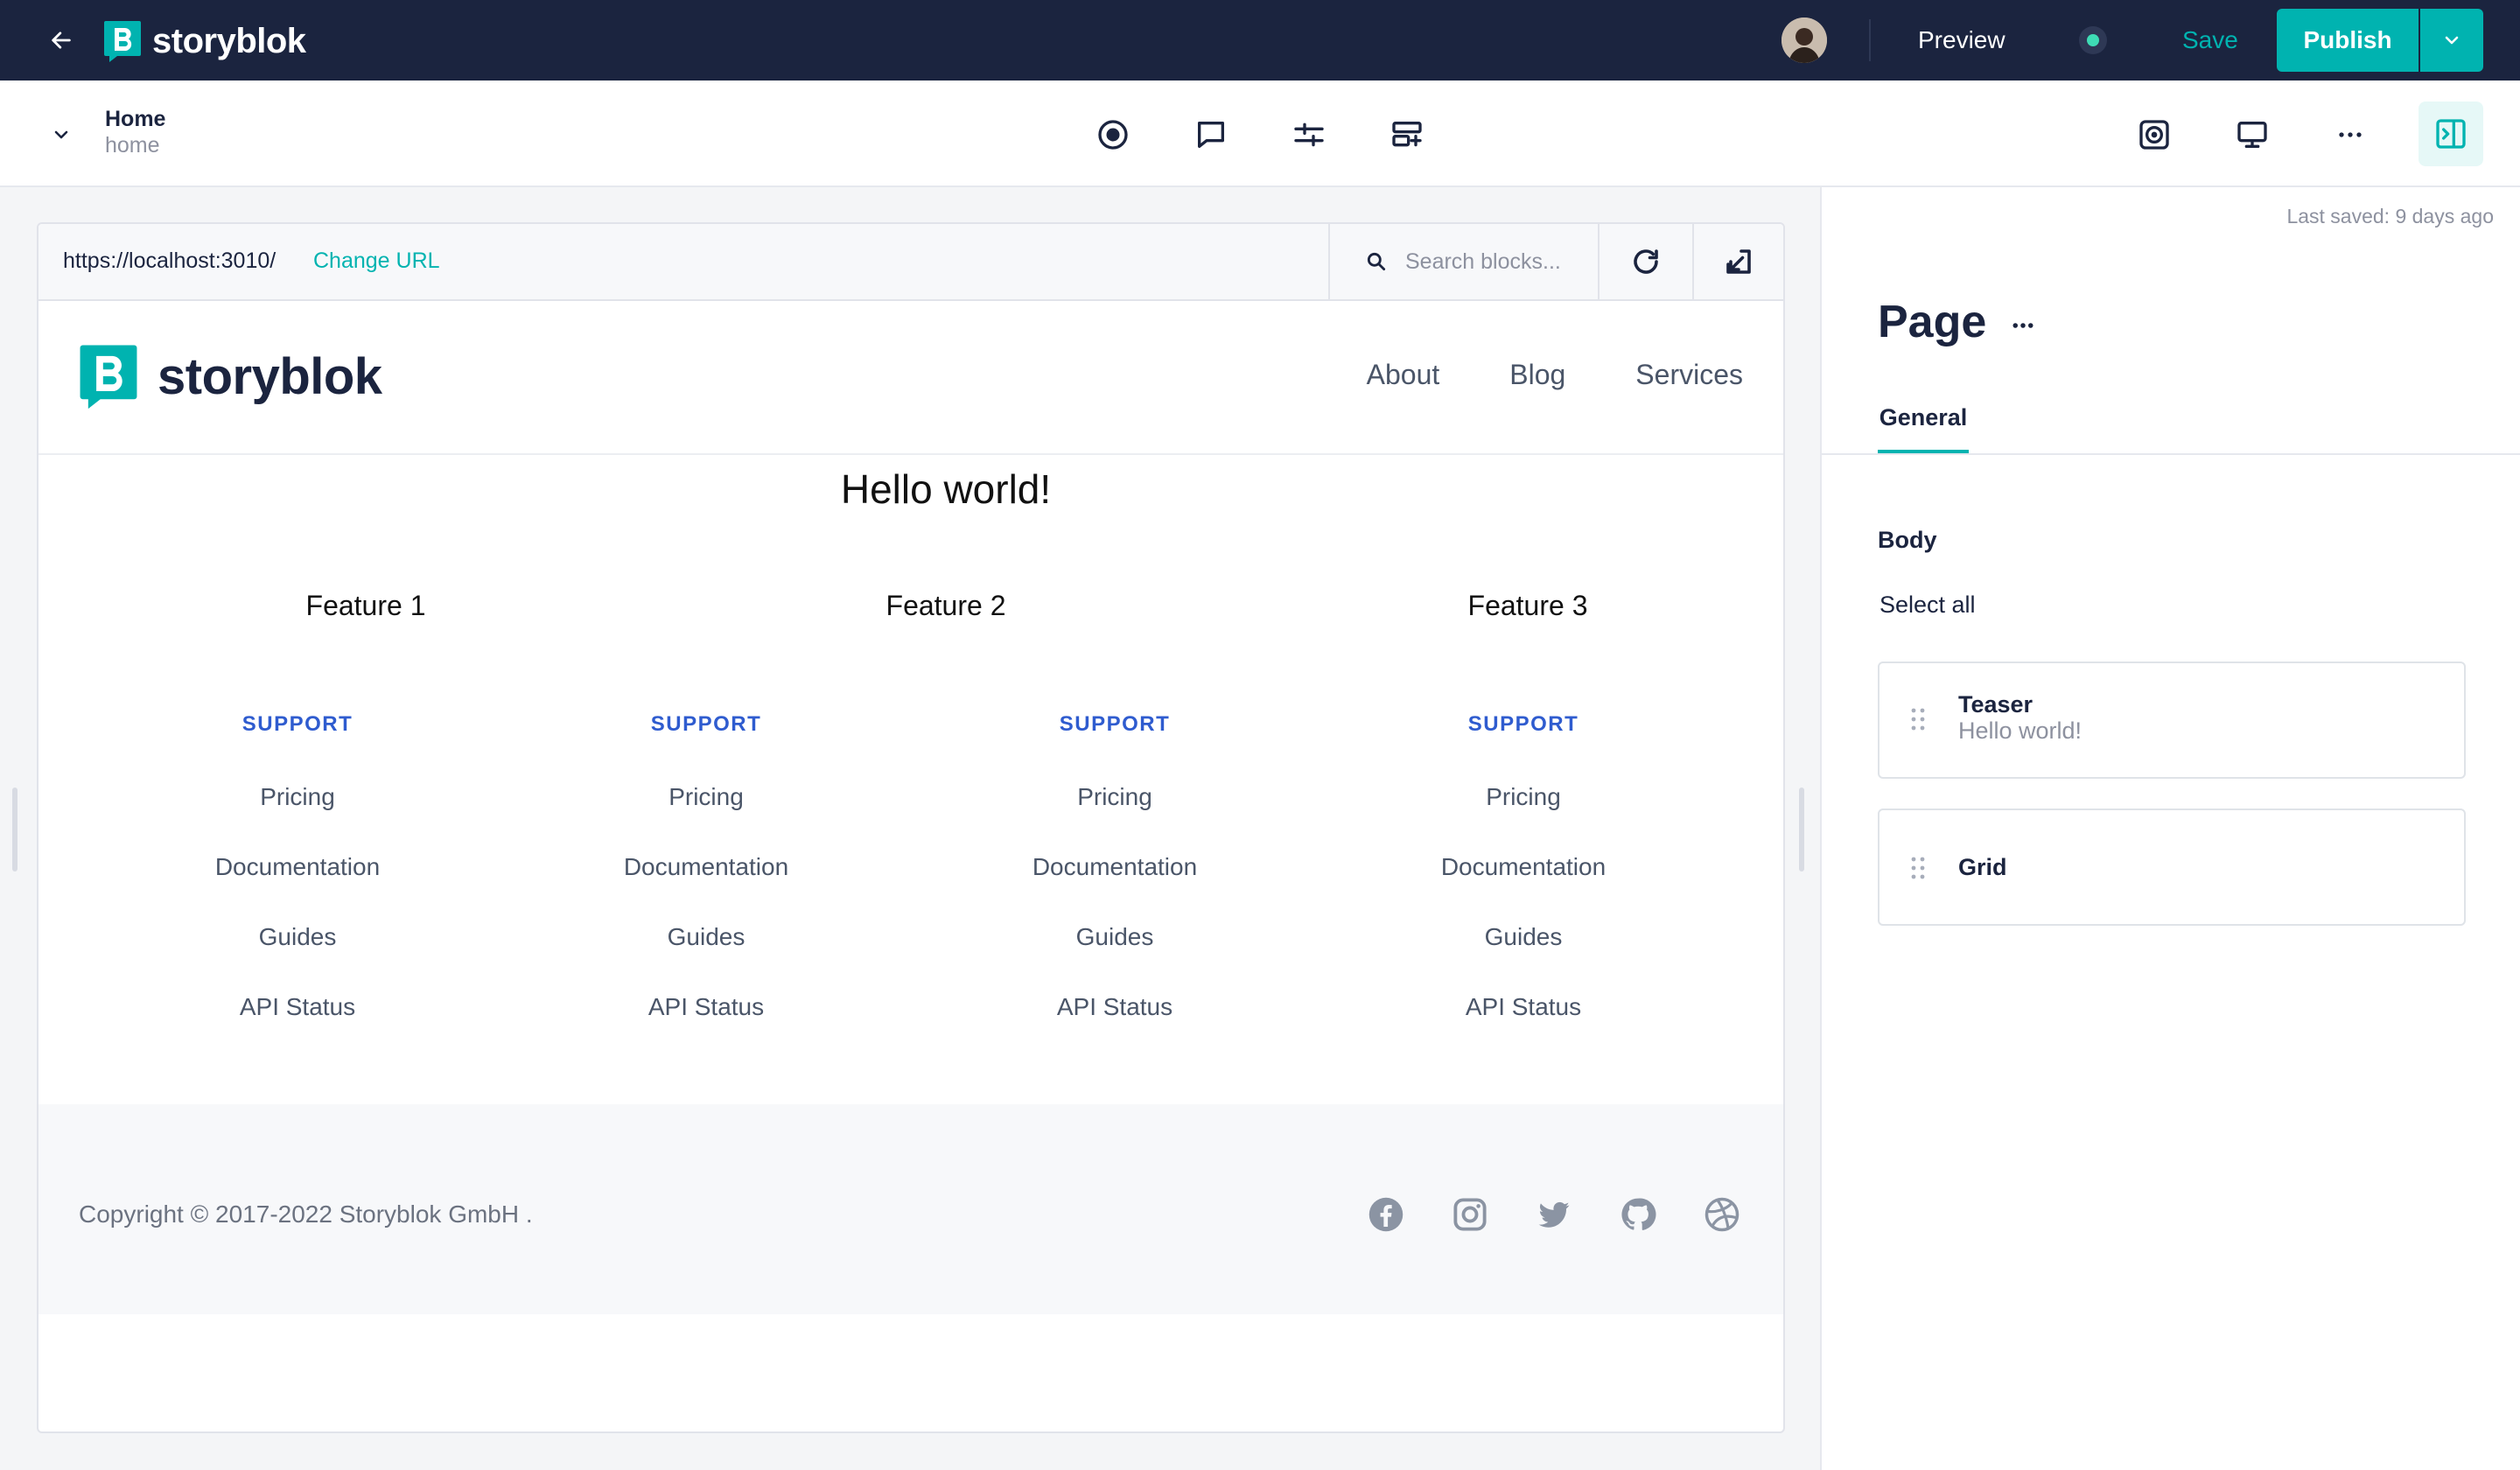  I want to click on dribbble-icon, so click(1722, 1214).